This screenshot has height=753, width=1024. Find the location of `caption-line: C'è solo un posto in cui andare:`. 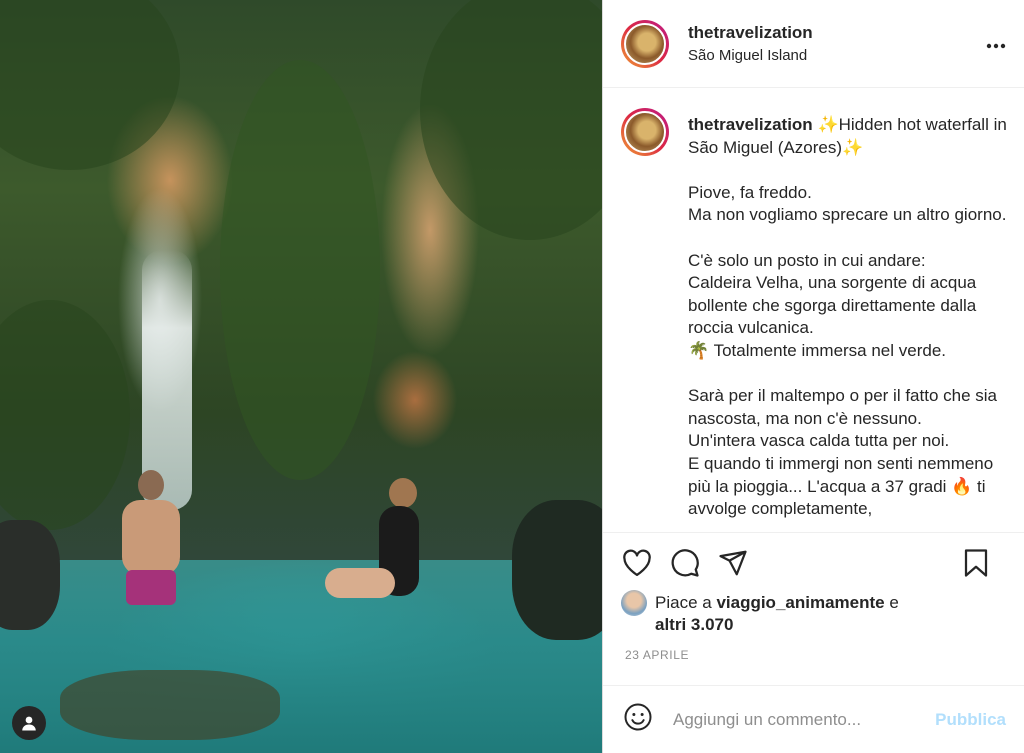

caption-line: C'è solo un posto in cui andare: is located at coordinates (807, 260).